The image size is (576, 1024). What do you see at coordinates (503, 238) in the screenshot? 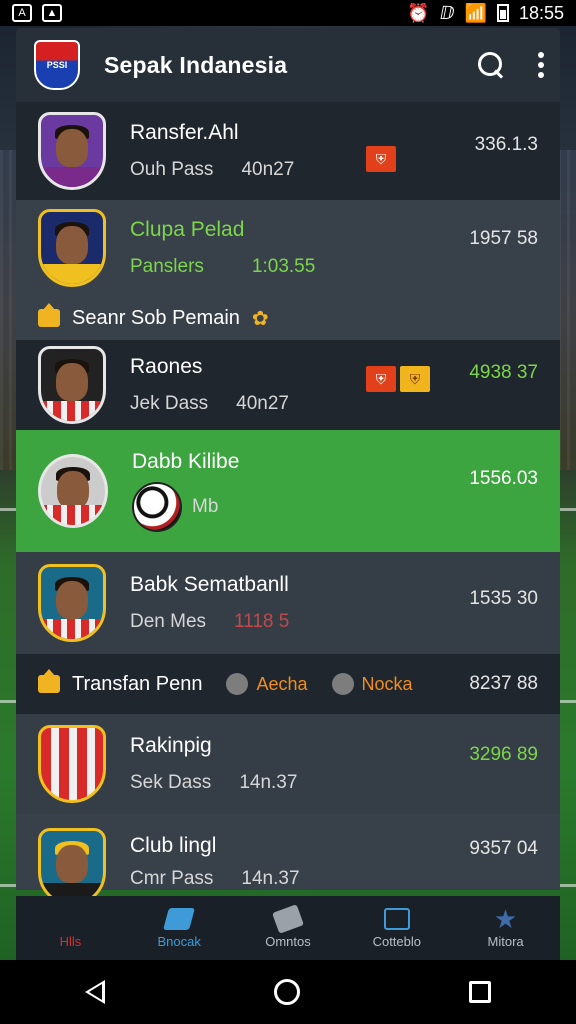
I see `player-value: 1957 58` at bounding box center [503, 238].